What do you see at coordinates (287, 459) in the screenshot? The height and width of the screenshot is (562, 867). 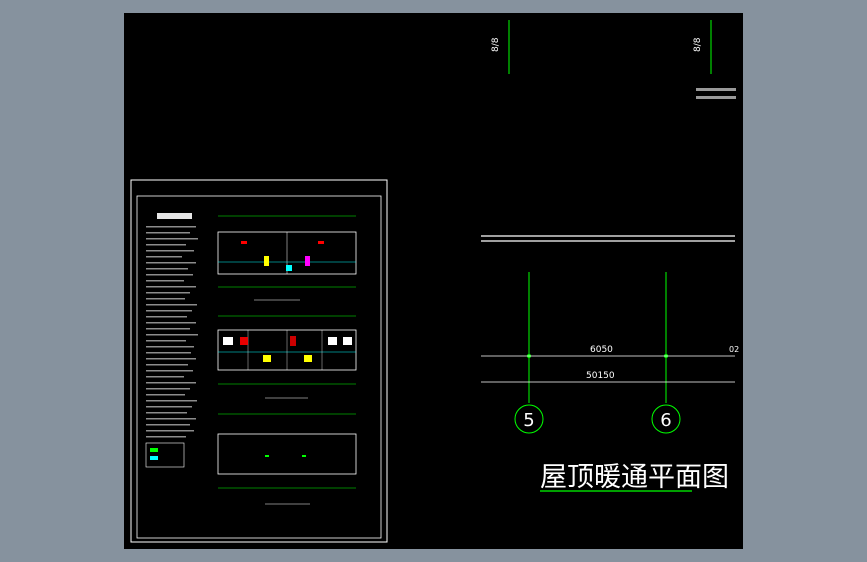 I see `floor-plan-roof` at bounding box center [287, 459].